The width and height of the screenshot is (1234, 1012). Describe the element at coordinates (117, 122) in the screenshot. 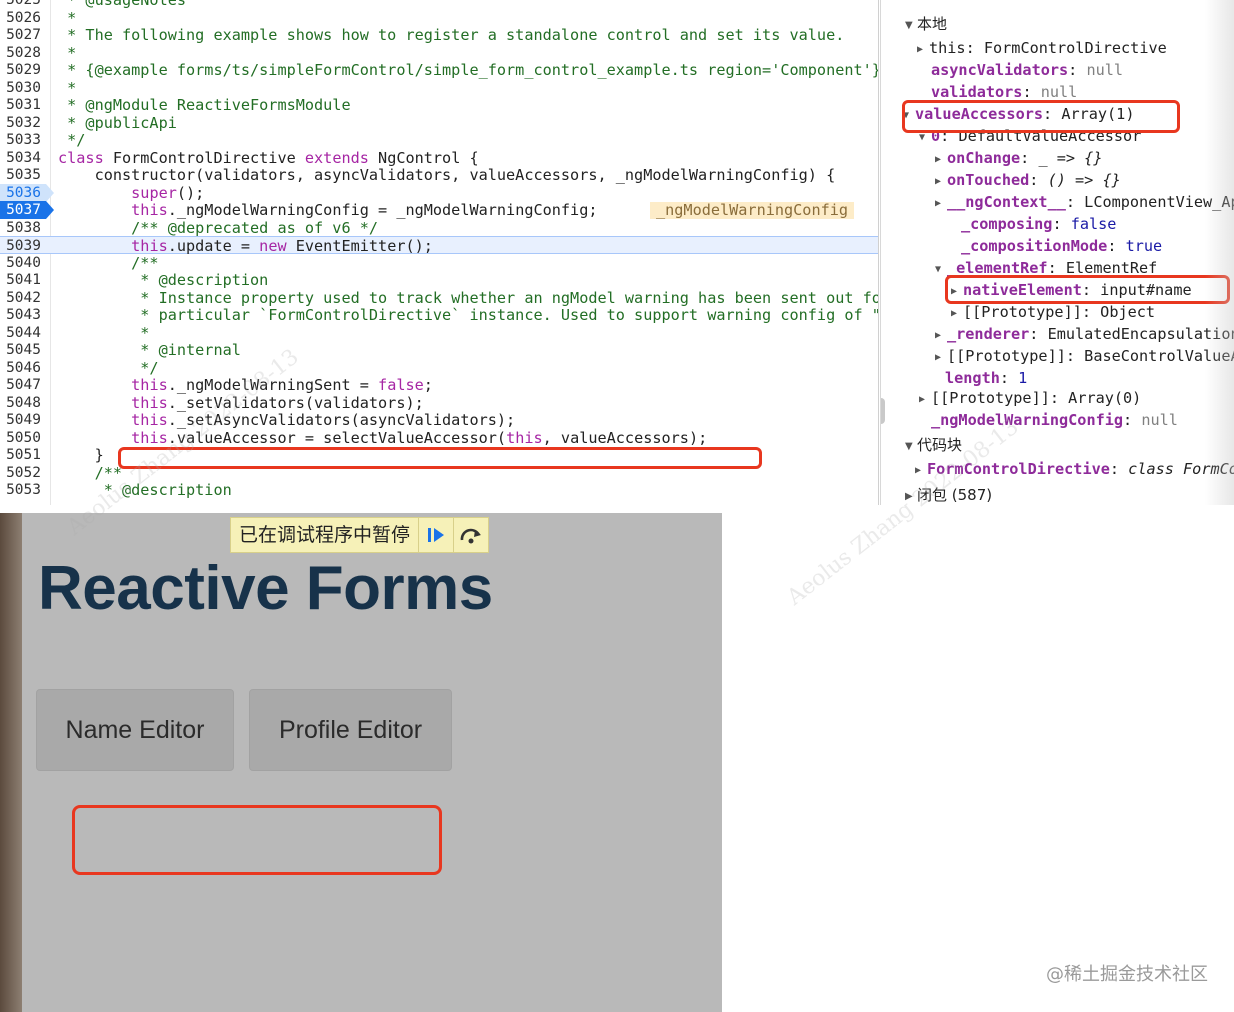

I see `code-text: * @publicApi` at that location.